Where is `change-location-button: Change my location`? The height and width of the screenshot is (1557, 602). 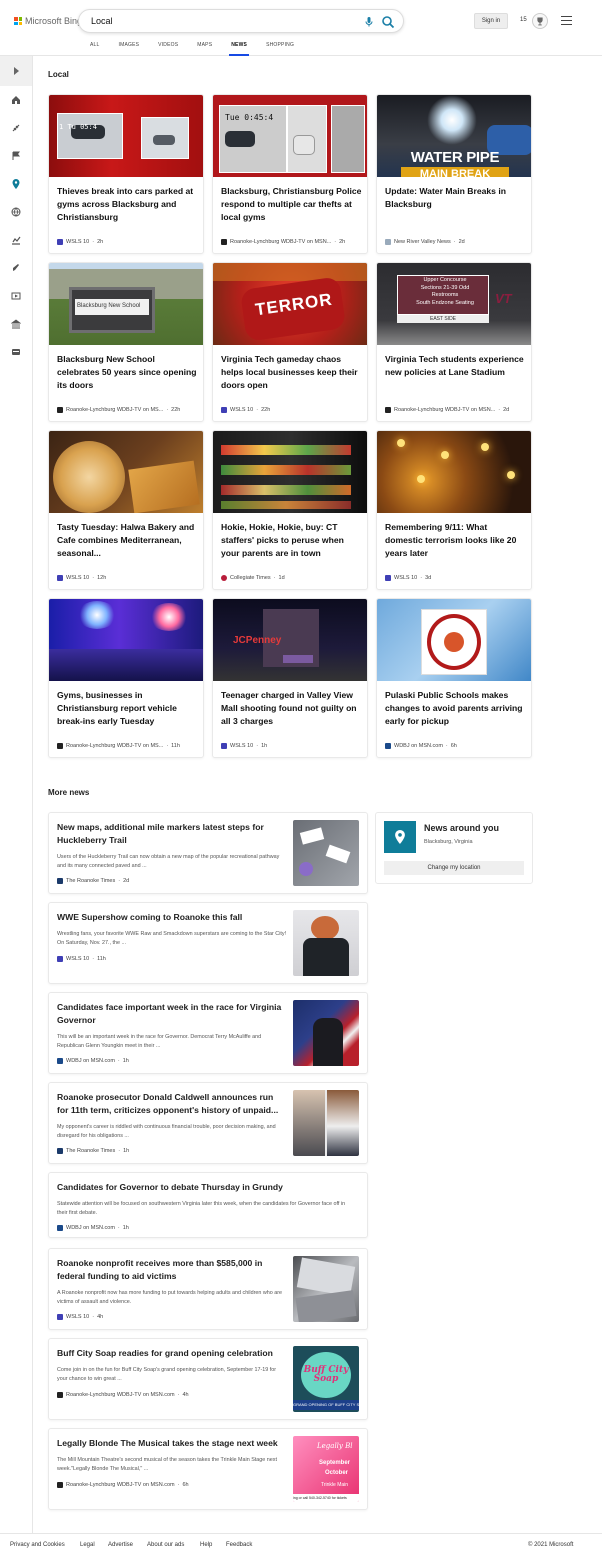 change-location-button: Change my location is located at coordinates (454, 868).